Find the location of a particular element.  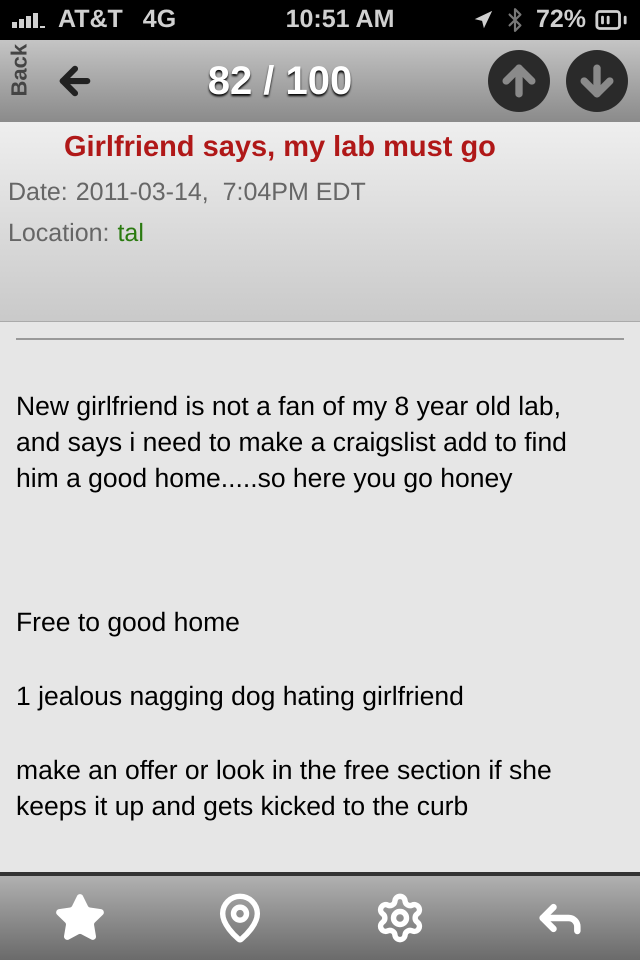

post-paragraph: 1 jealous nagging dog hating girlfriend is located at coordinates (240, 696).